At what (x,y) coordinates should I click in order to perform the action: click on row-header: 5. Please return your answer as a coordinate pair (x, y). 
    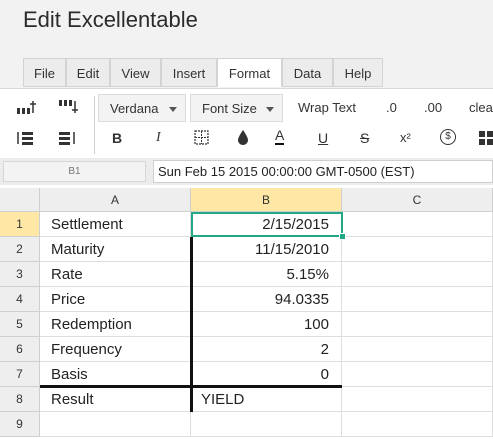
    Looking at the image, I should click on (20, 324).